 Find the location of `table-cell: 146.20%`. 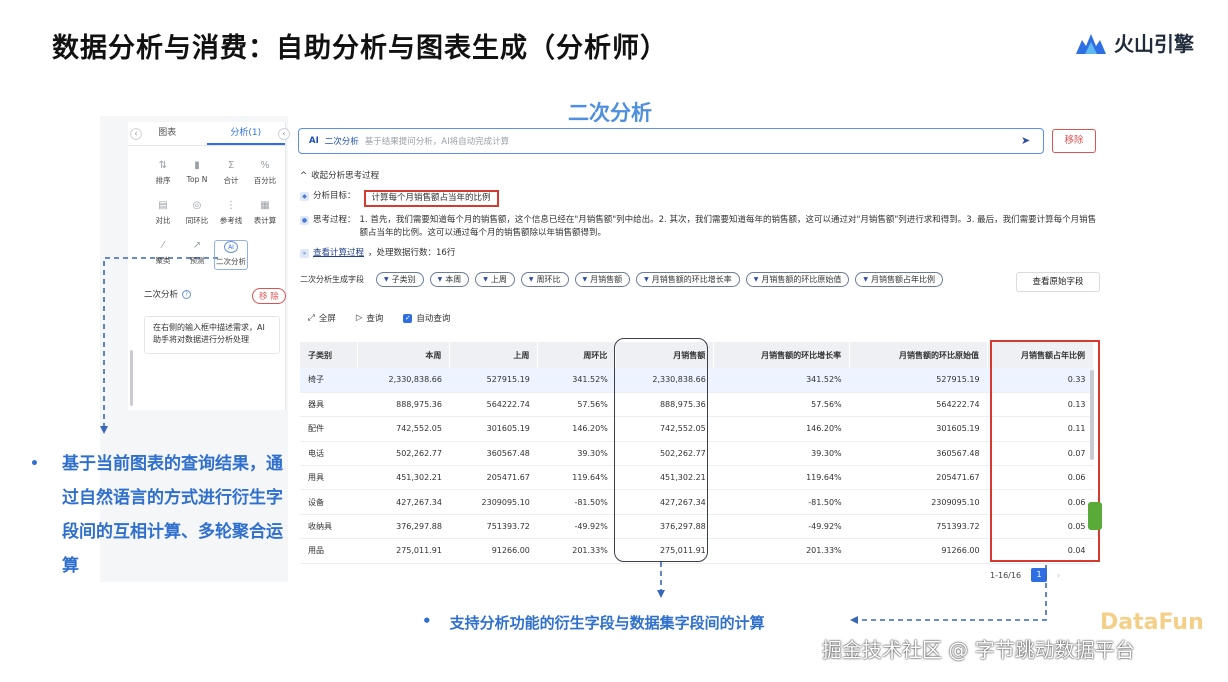

table-cell: 146.20% is located at coordinates (781, 429).